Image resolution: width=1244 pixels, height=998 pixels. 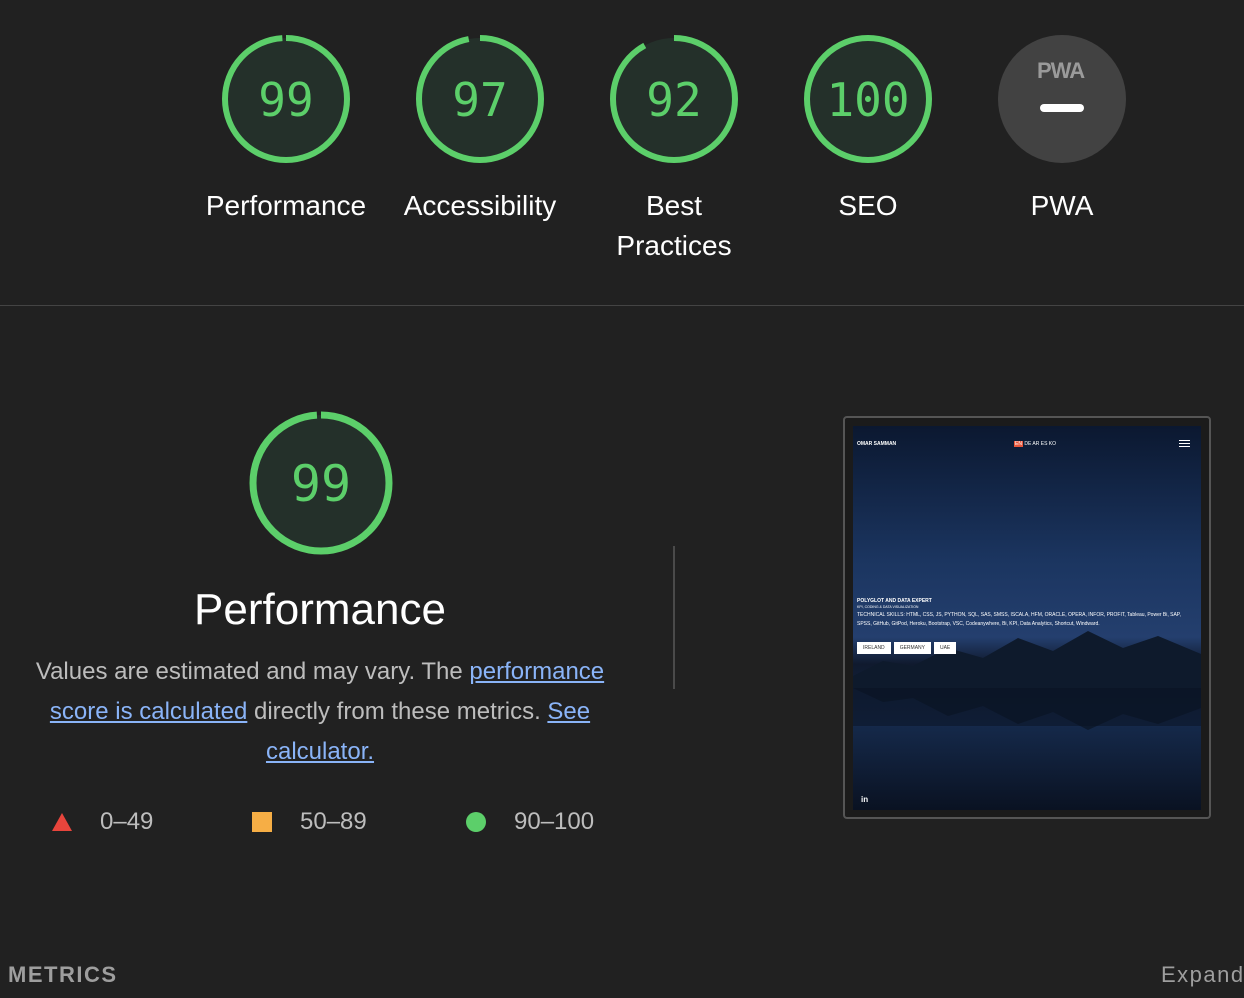 I want to click on gauge-ring: 100, so click(x=868, y=99).